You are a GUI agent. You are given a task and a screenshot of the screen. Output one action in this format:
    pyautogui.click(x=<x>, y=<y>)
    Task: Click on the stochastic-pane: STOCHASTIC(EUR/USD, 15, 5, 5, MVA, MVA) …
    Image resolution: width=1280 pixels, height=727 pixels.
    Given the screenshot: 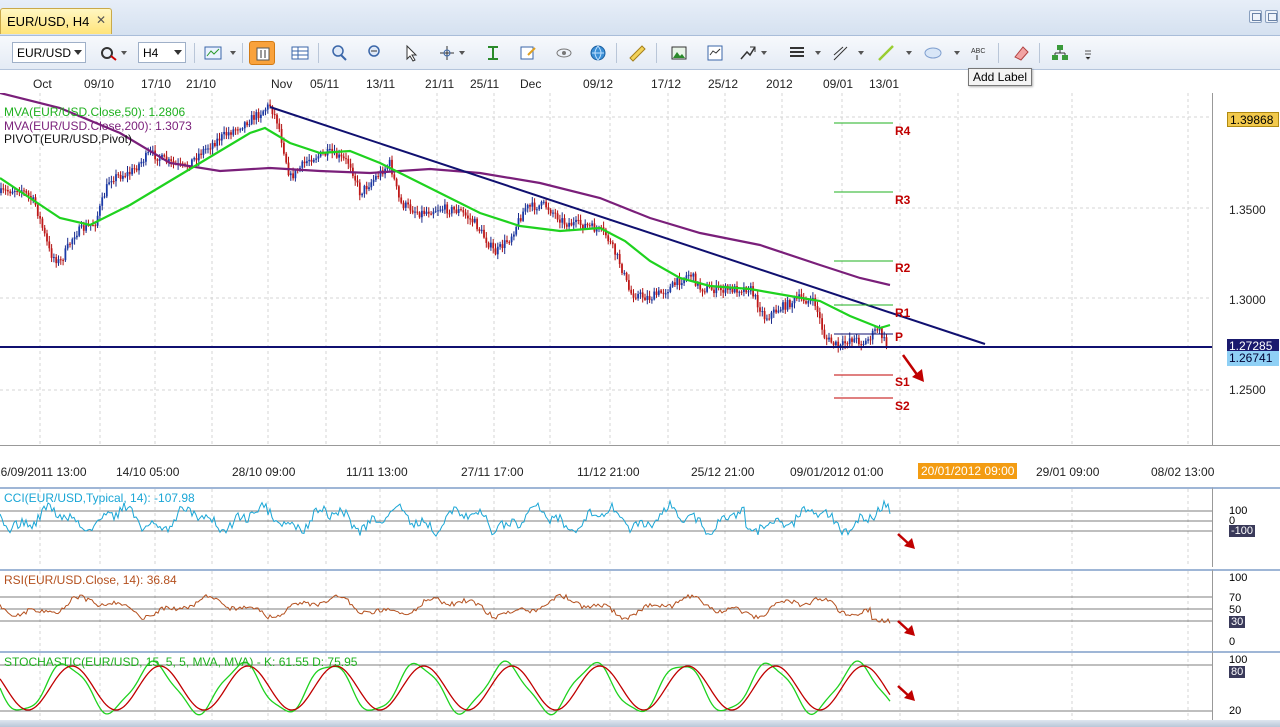 What is the action you would take?
    pyautogui.click(x=606, y=686)
    